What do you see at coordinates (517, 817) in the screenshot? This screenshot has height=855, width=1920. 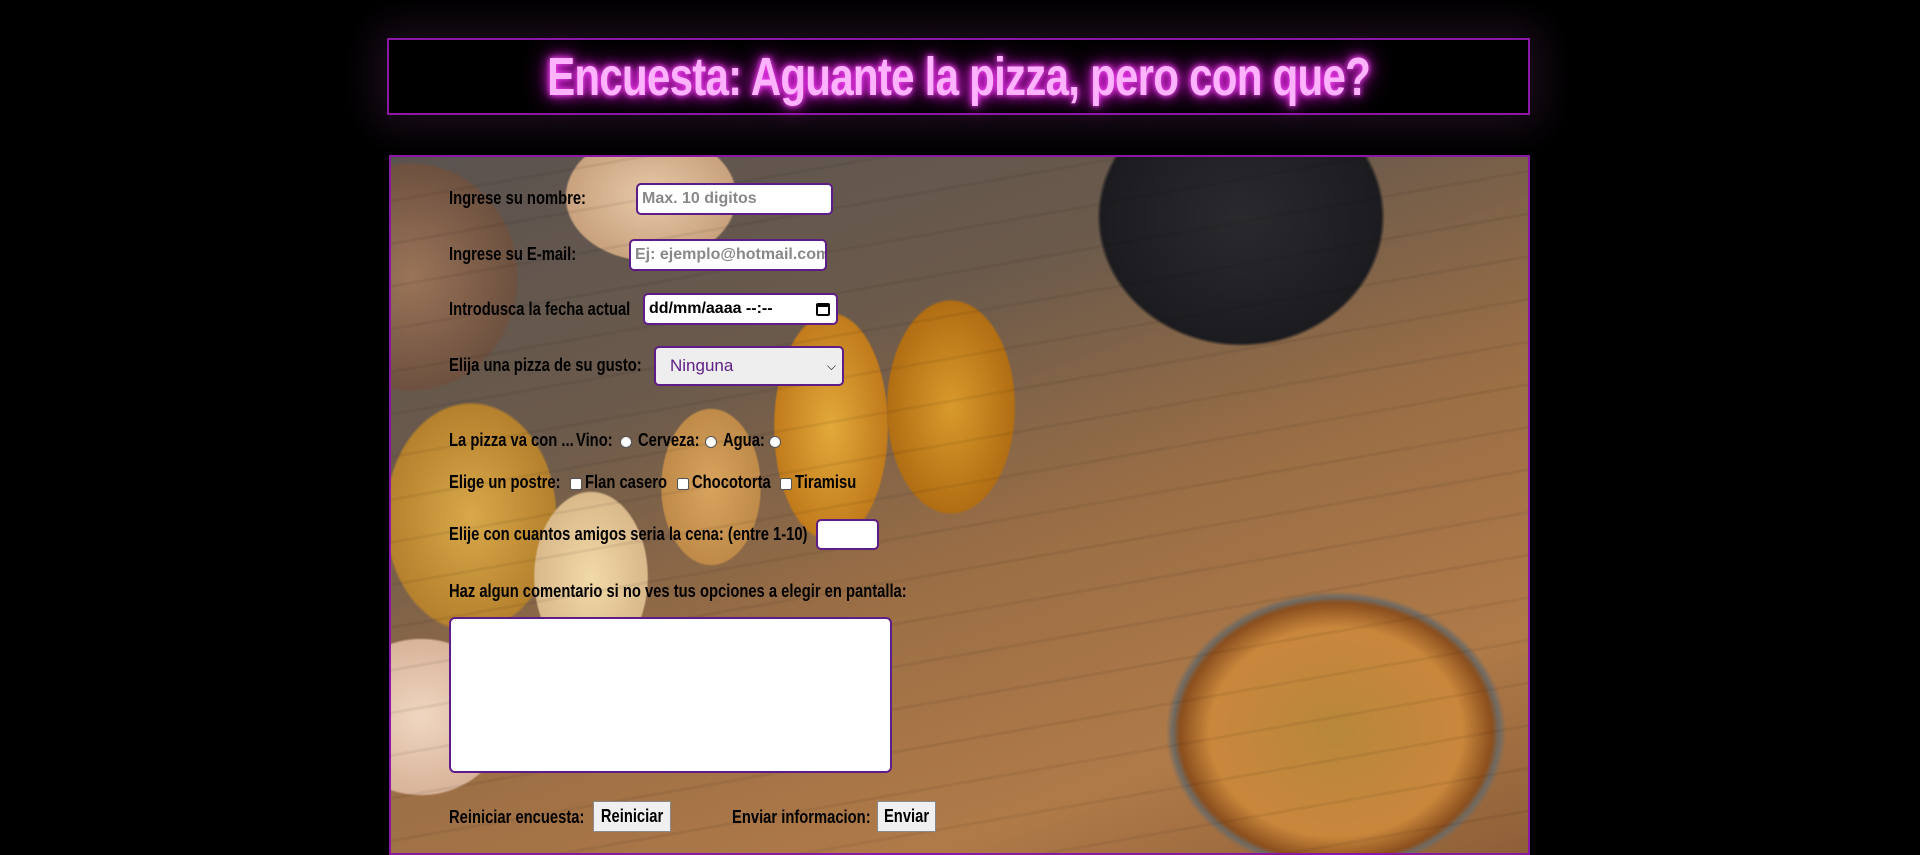 I see `reset-label: Reiniciar encuesta:` at bounding box center [517, 817].